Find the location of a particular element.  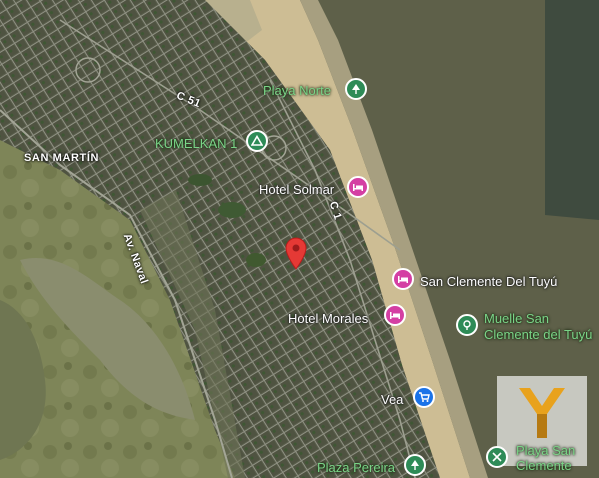

poi-label: San Clemente Del Tuyú is located at coordinates (489, 281).